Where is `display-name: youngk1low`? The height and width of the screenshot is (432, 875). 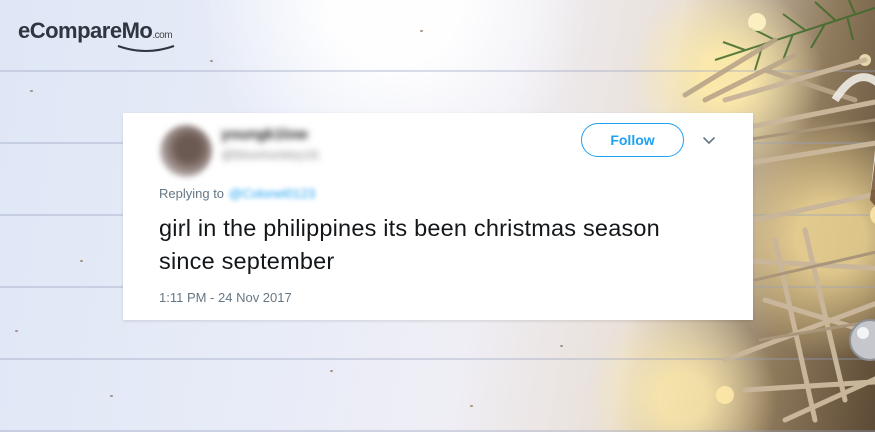 display-name: youngk1low is located at coordinates (264, 134).